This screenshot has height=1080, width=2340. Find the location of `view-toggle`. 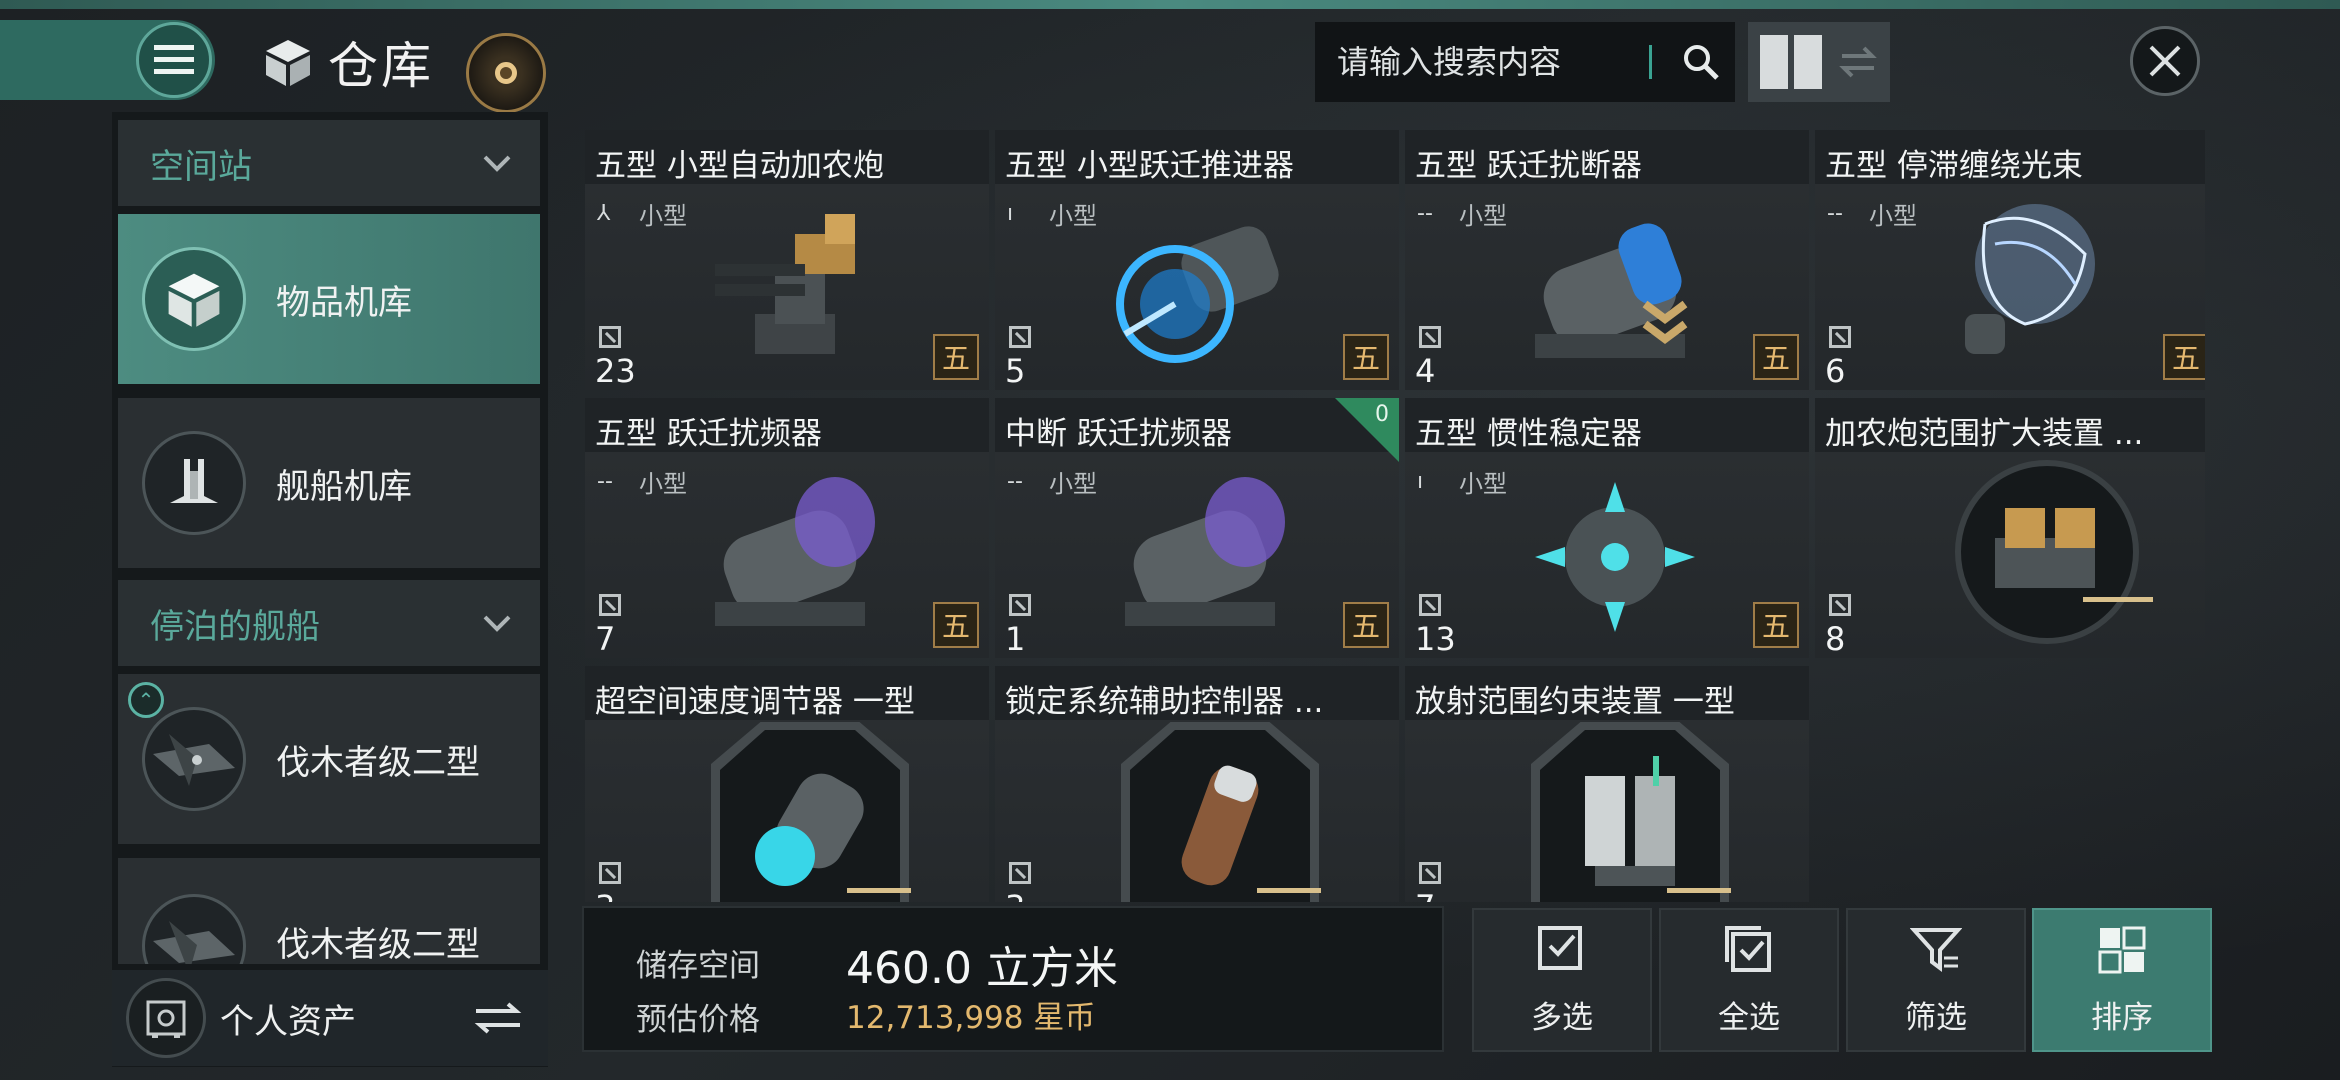

view-toggle is located at coordinates (1819, 62).